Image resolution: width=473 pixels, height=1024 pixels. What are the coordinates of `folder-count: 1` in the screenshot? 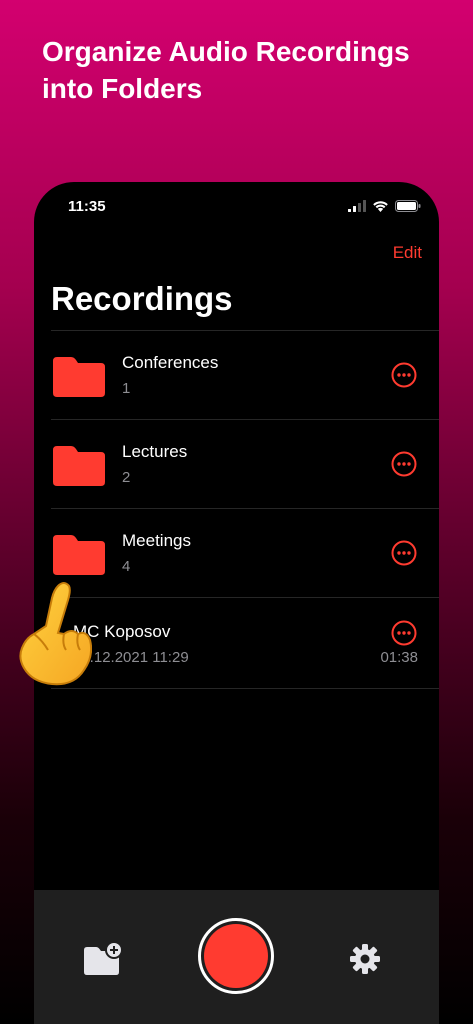 It's located at (126, 388).